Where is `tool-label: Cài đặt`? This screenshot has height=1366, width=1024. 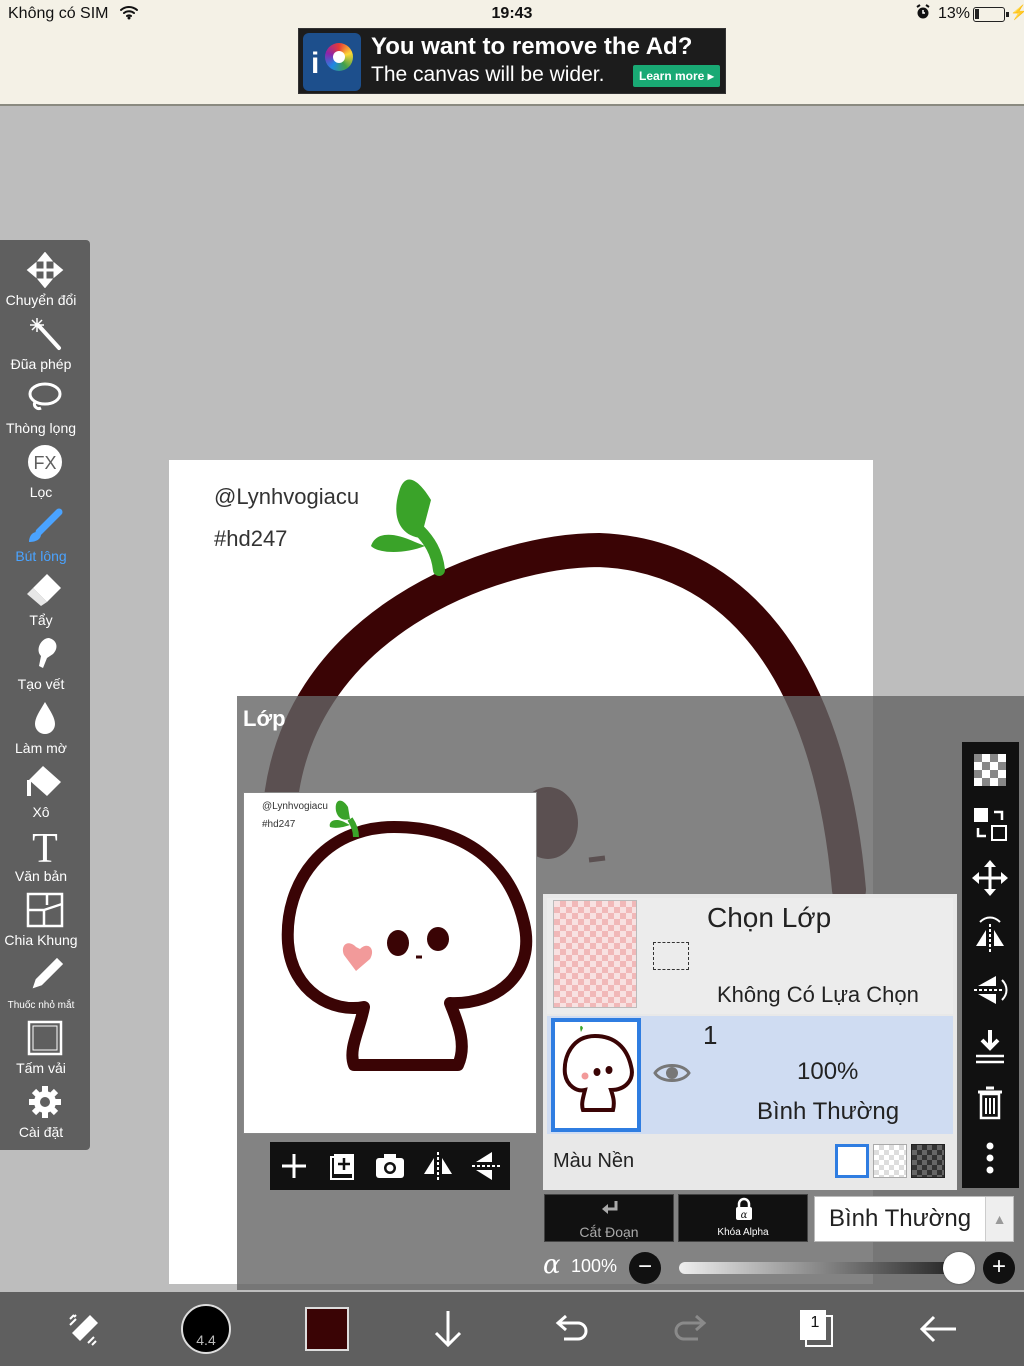 tool-label: Cài đặt is located at coordinates (41, 1132).